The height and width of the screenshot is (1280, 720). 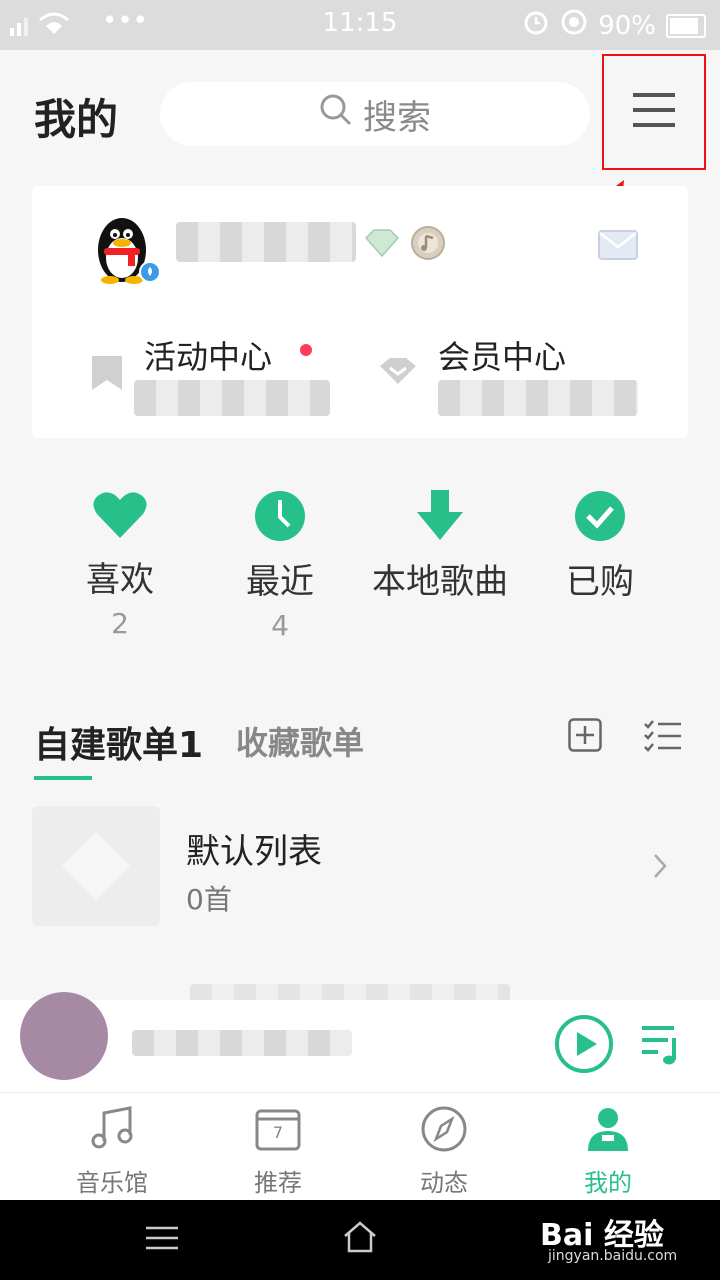 What do you see at coordinates (397, 117) in the screenshot?
I see `search-placeholder: 搜索` at bounding box center [397, 117].